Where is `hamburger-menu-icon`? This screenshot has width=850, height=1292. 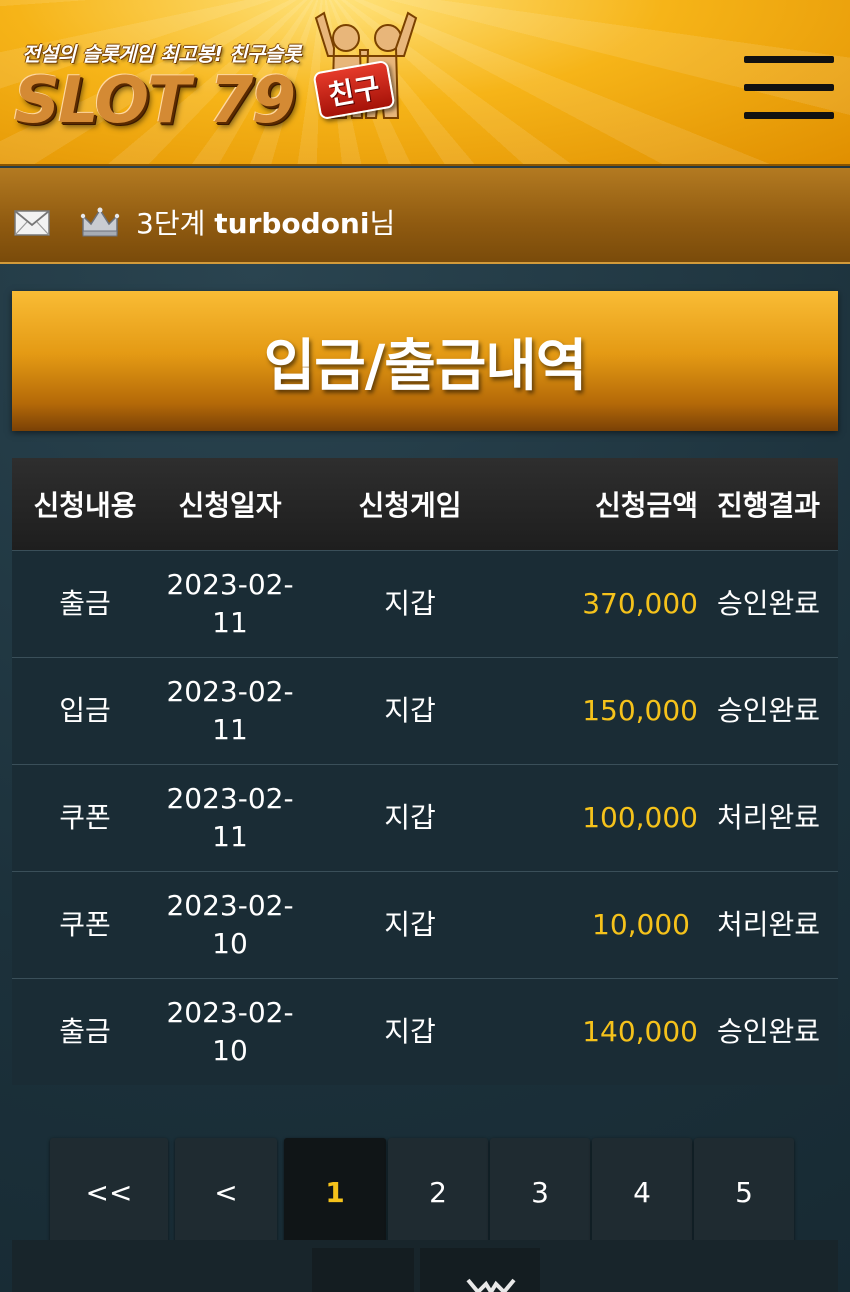 hamburger-menu-icon is located at coordinates (789, 88).